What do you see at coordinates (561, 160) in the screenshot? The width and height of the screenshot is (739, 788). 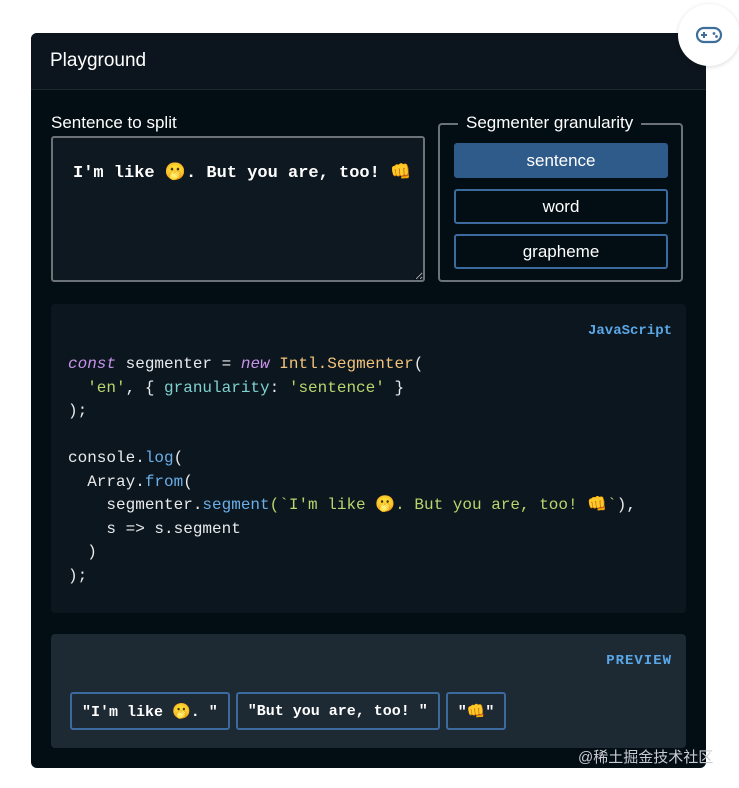 I see `granularity-sentence-button: sentence` at bounding box center [561, 160].